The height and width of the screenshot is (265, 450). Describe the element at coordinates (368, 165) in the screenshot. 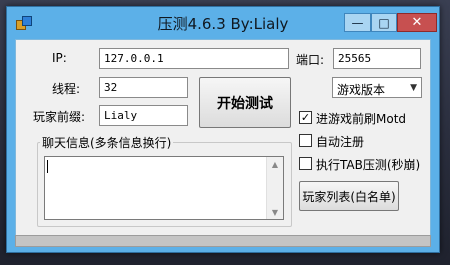

I see `tab-test-label: 执行TAB压测(秒崩)` at that location.